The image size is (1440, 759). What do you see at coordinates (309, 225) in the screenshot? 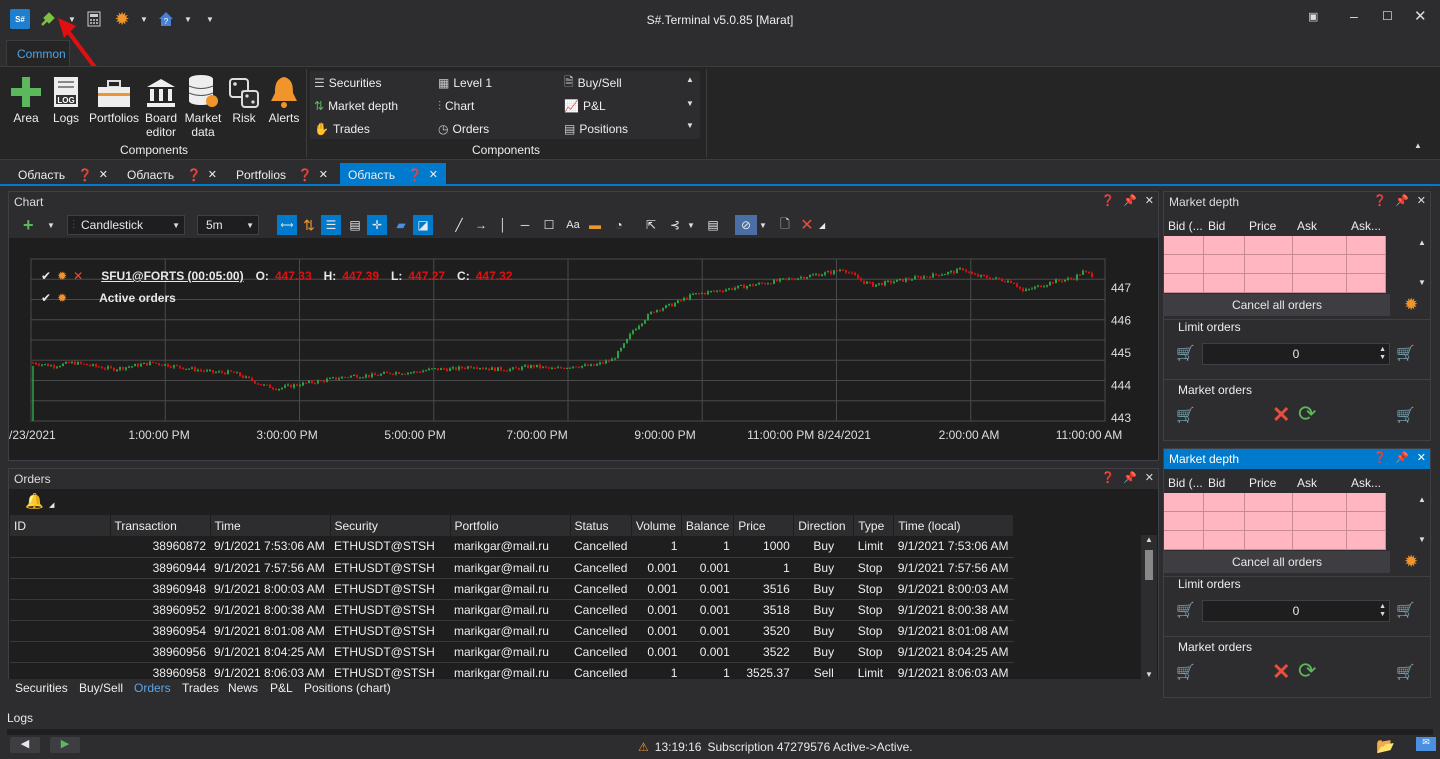
I see `sort-arrows-icon: ⇅` at bounding box center [309, 225].